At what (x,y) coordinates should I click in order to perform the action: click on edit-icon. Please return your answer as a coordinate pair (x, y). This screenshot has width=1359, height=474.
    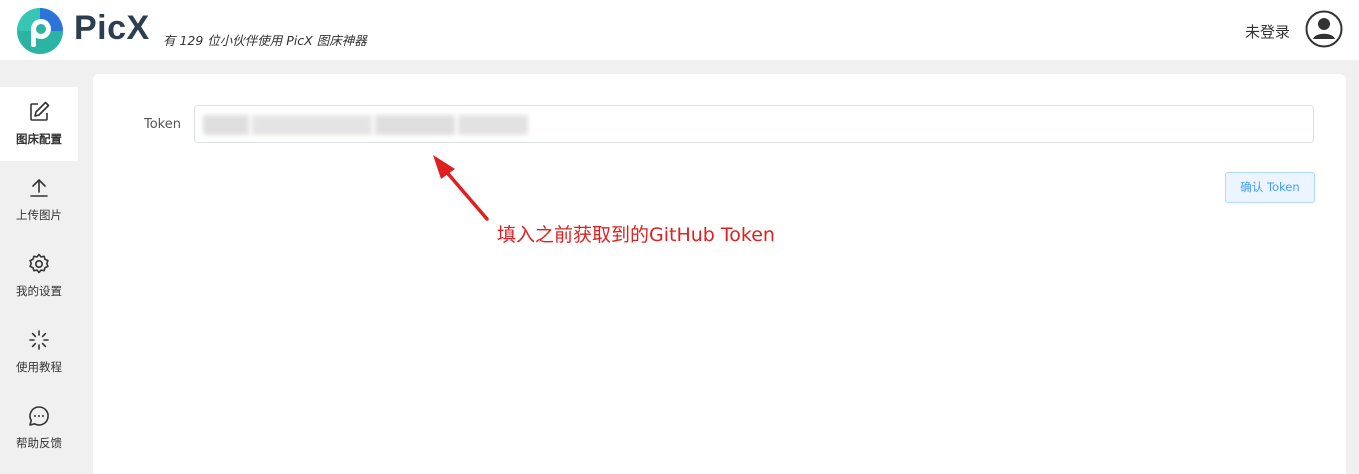
    Looking at the image, I should click on (40, 111).